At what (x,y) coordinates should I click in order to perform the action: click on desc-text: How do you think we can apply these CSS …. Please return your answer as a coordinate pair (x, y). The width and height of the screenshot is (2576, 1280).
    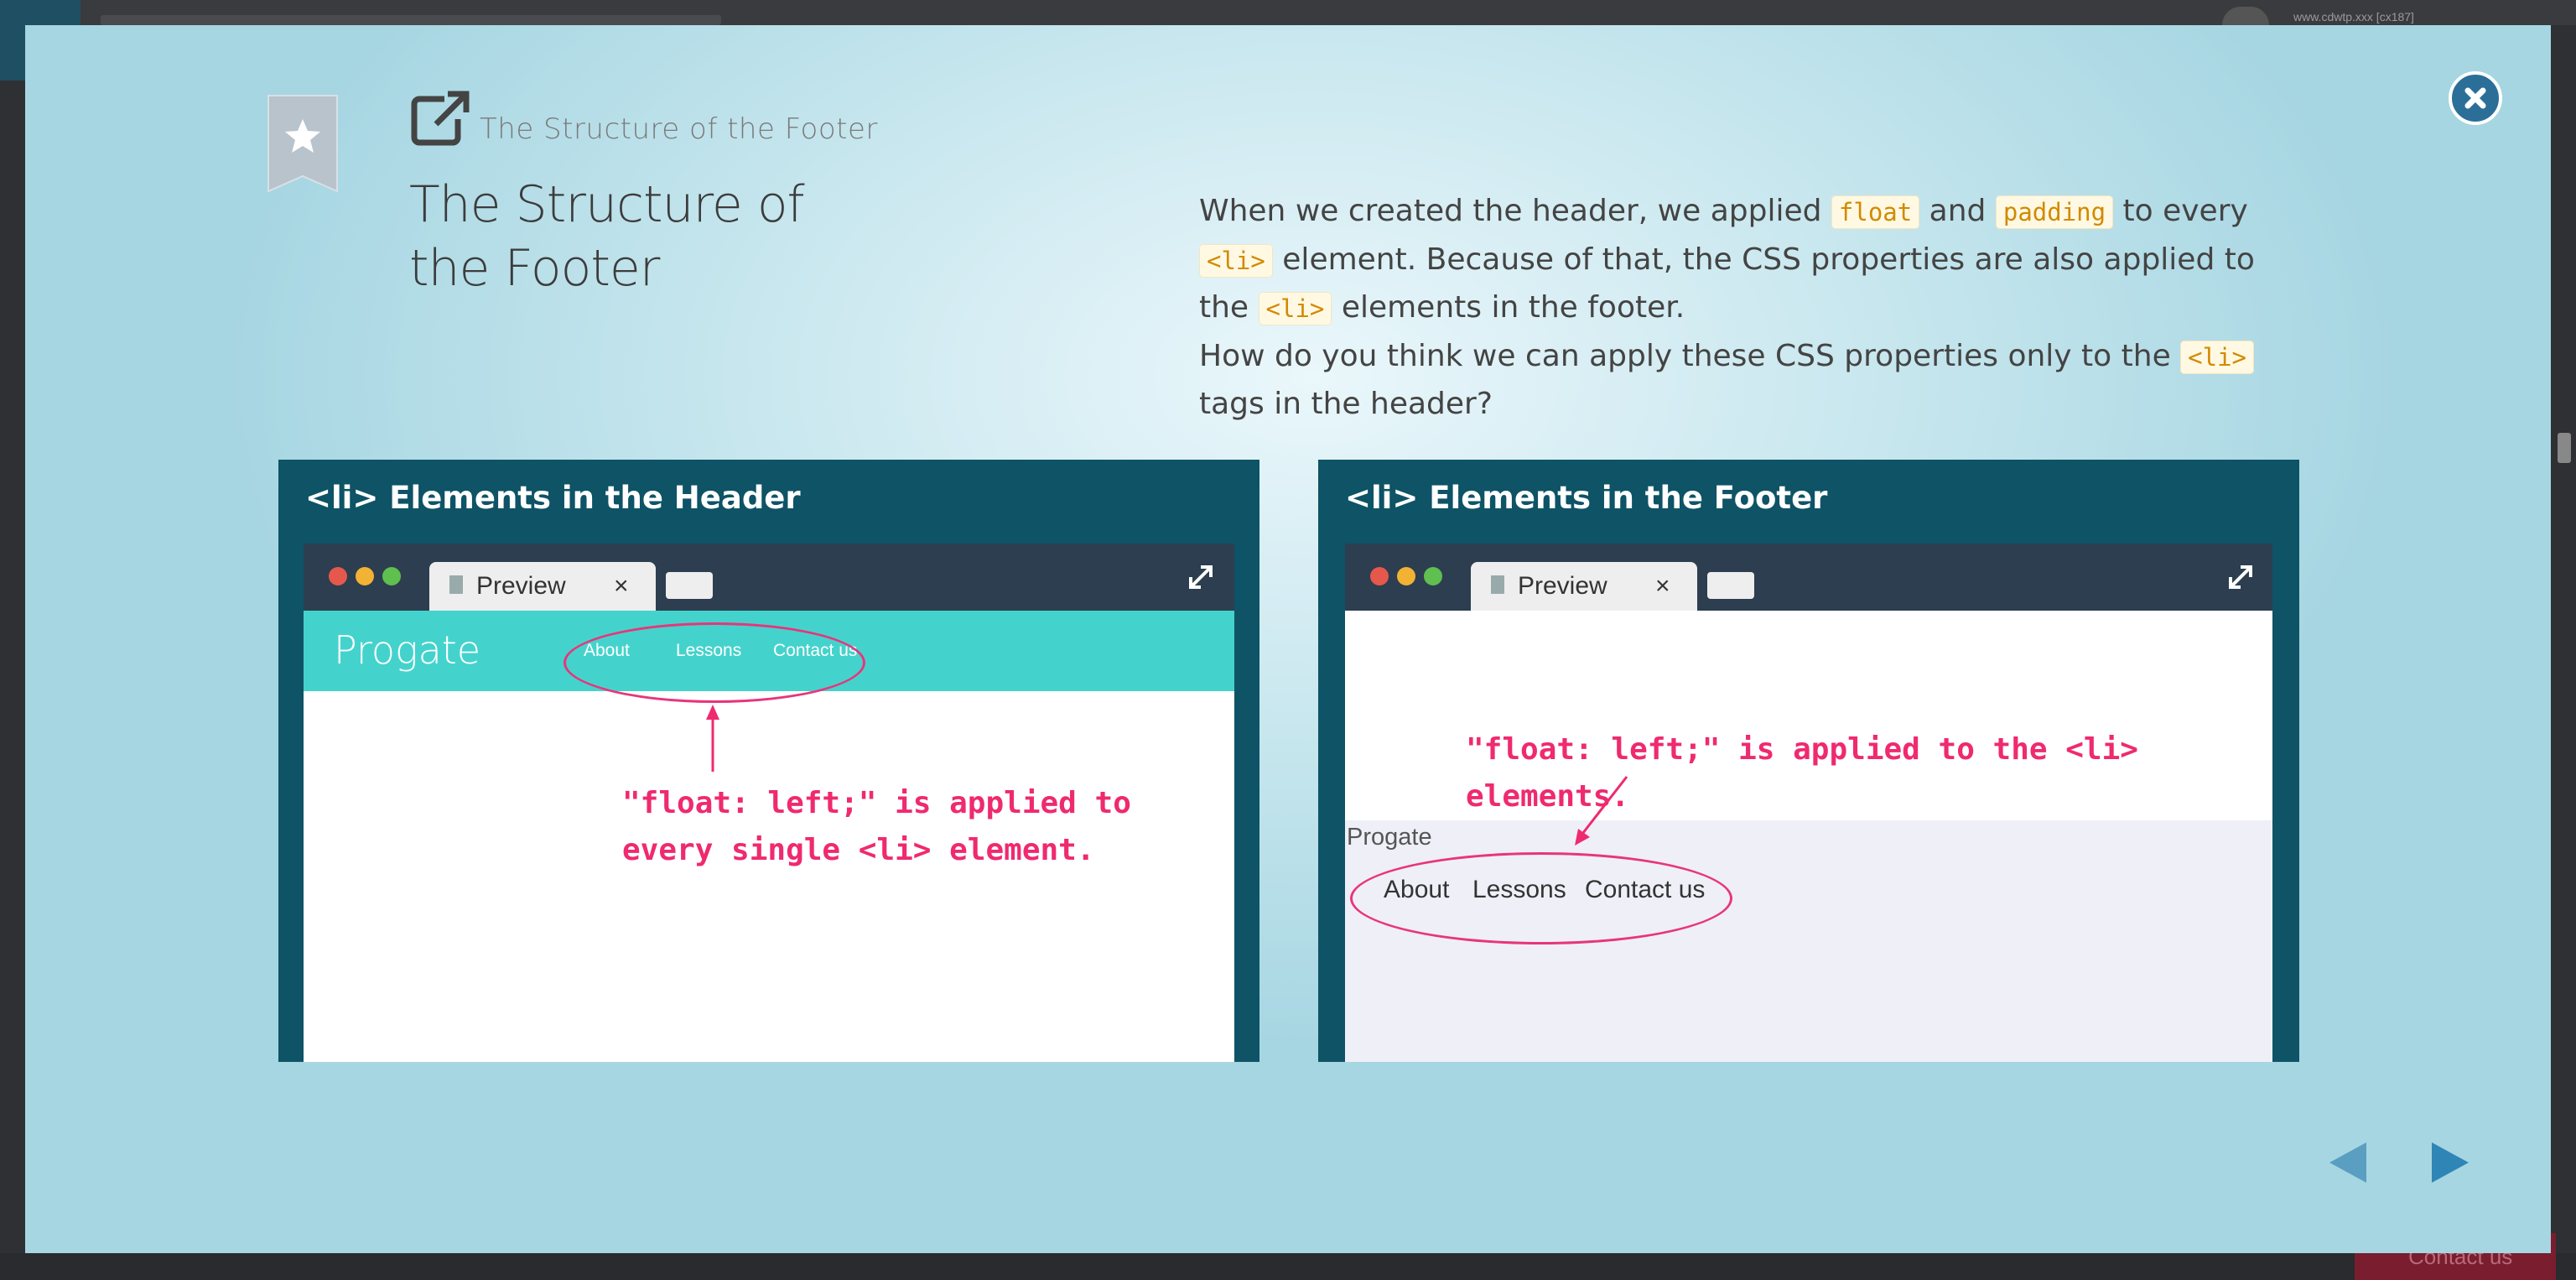
    Looking at the image, I should click on (1690, 355).